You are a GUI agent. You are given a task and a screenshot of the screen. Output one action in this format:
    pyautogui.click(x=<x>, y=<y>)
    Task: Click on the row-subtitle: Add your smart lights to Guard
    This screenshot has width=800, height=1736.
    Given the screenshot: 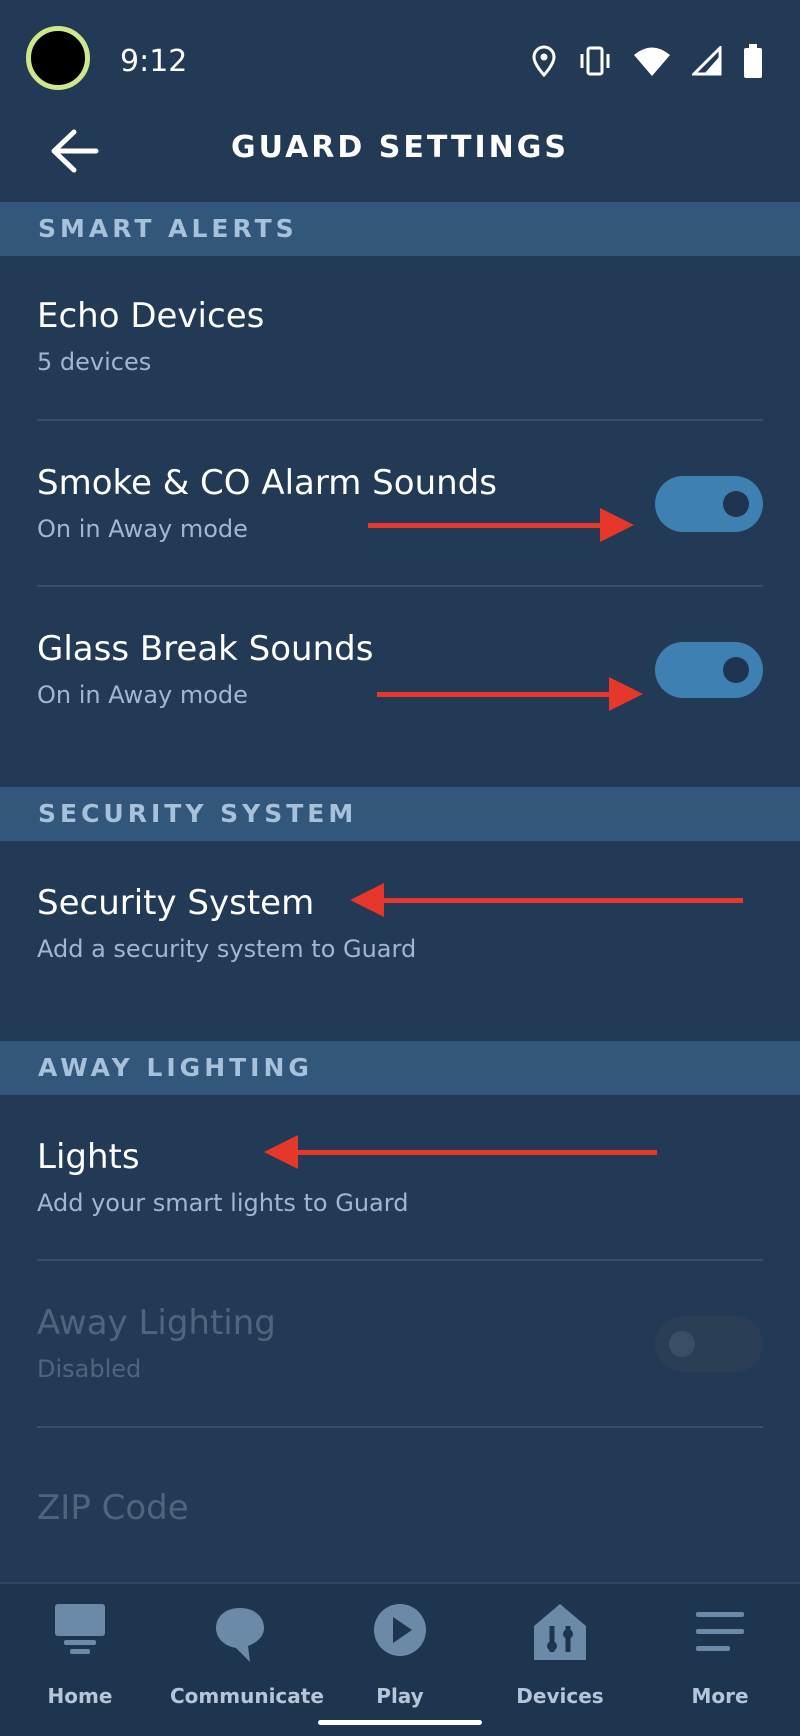 What is the action you would take?
    pyautogui.click(x=223, y=1203)
    